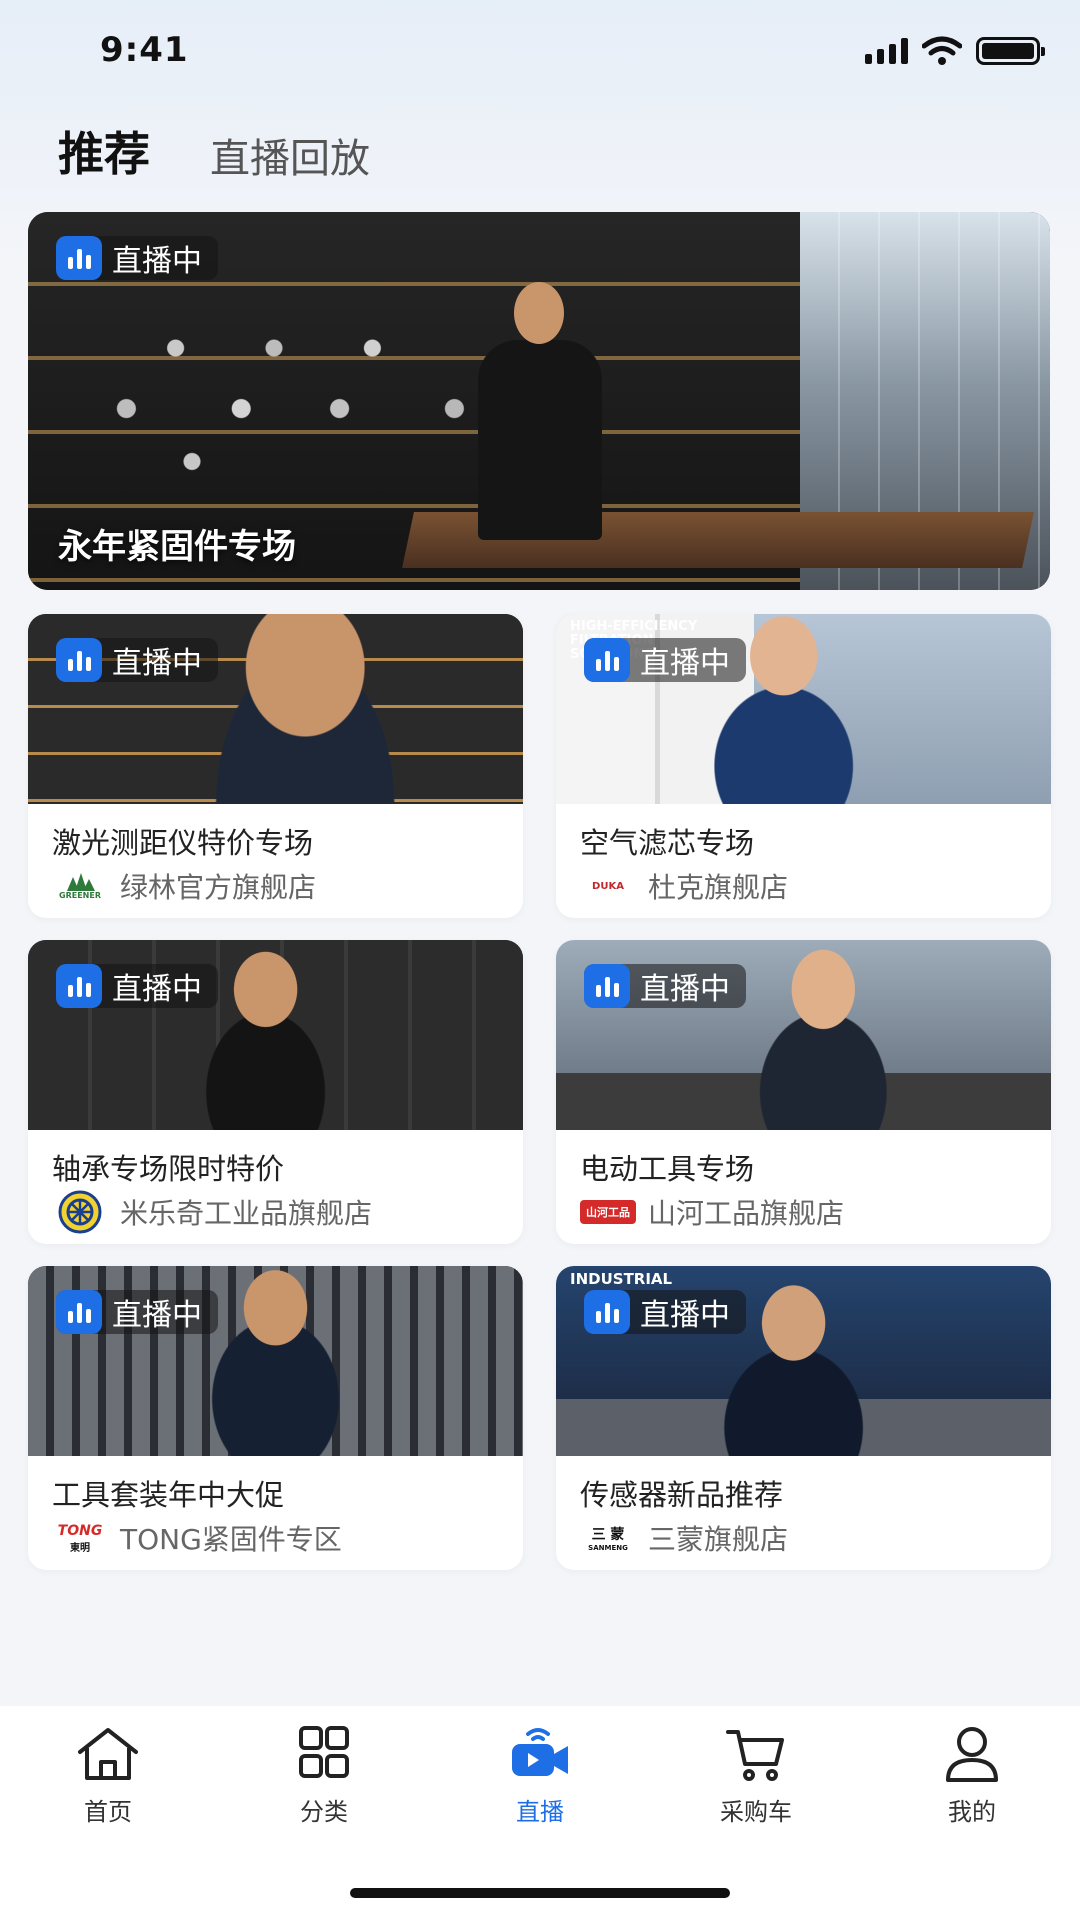 This screenshot has width=1080, height=1920. I want to click on nav-profile: 我的, so click(972, 1775).